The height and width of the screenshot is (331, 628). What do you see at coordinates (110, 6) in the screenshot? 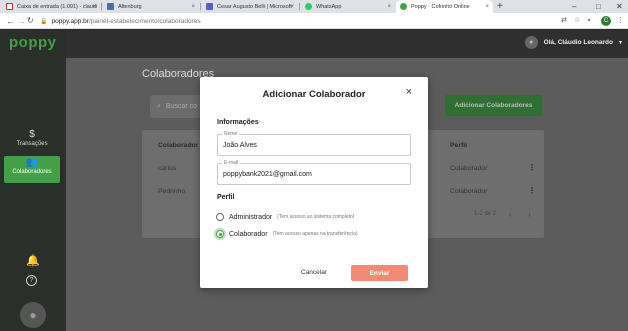
I see `altenburg-icon` at bounding box center [110, 6].